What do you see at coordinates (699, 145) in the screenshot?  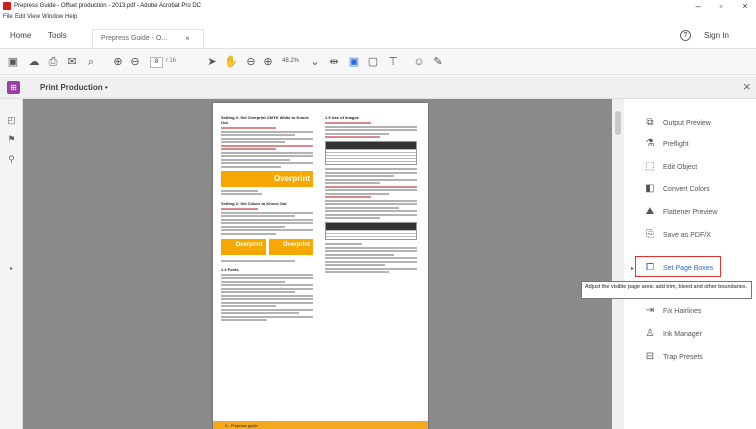 I see `tool-preflight: ⚗ Preflight` at bounding box center [699, 145].